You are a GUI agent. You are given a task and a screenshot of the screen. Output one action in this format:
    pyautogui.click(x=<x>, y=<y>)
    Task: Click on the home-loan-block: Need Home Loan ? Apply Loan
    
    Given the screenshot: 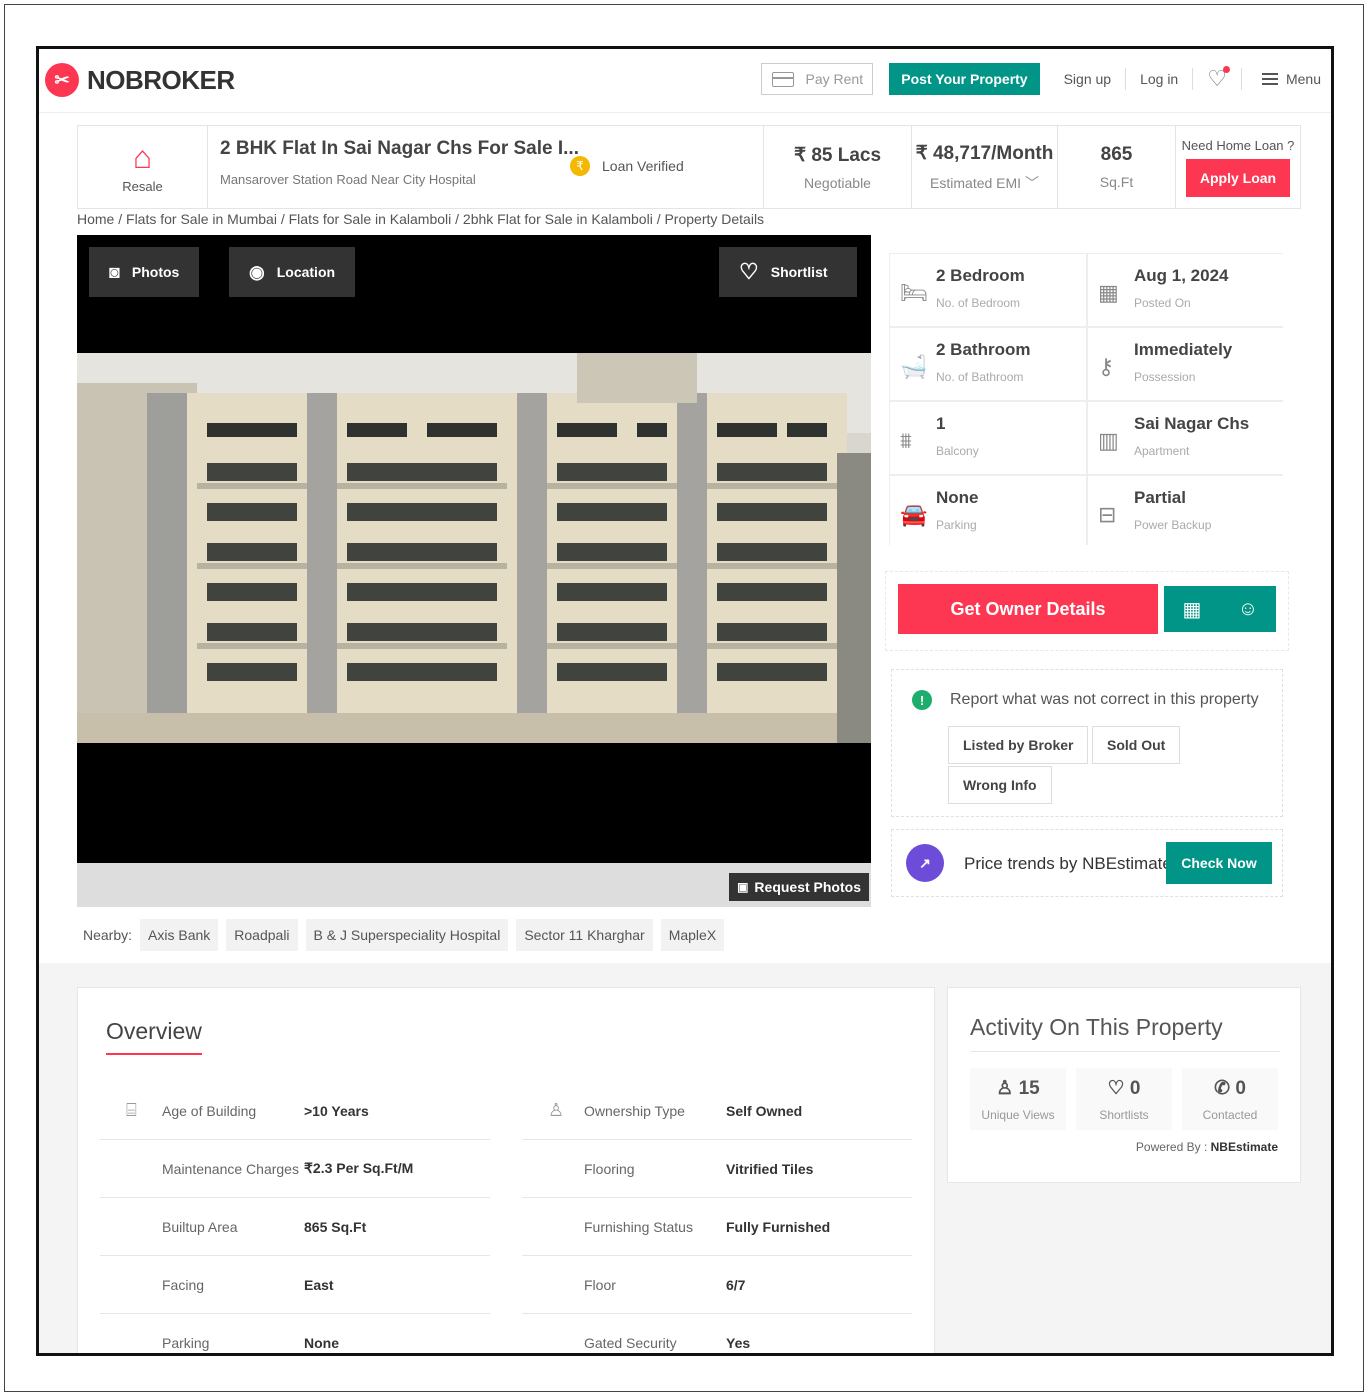 What is the action you would take?
    pyautogui.click(x=1238, y=167)
    